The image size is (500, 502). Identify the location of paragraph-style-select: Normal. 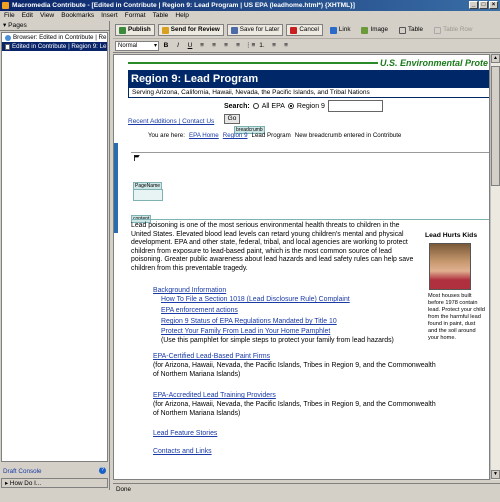
(137, 46).